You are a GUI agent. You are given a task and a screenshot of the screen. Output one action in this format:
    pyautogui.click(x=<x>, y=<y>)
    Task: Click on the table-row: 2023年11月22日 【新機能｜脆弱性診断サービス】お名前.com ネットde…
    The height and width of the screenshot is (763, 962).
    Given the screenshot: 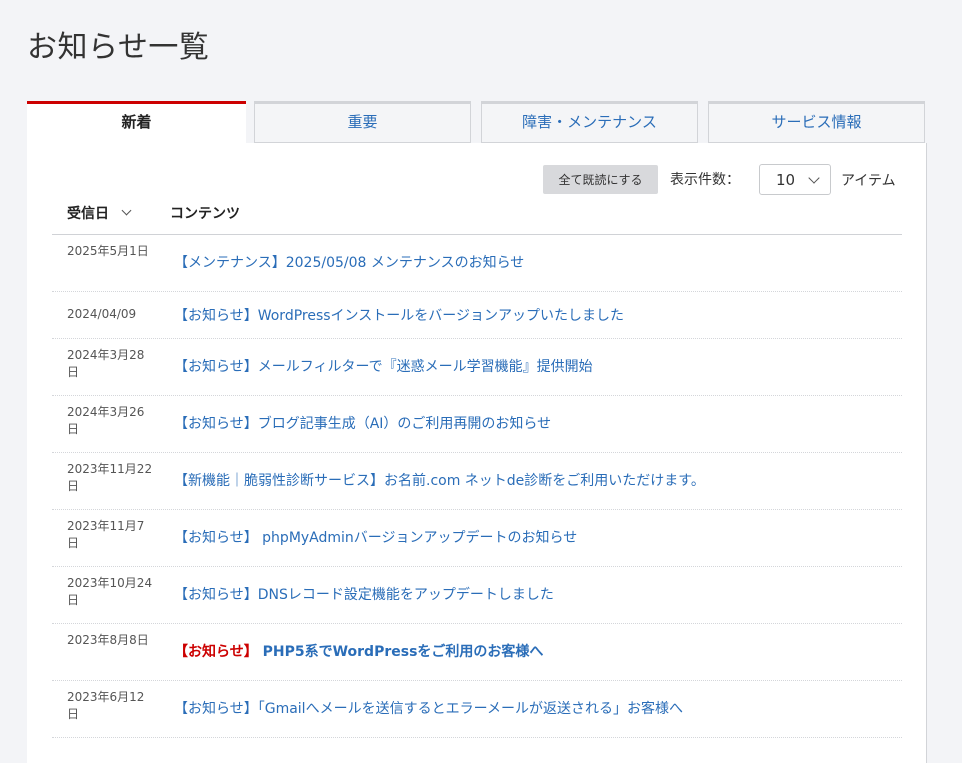 What is the action you would take?
    pyautogui.click(x=477, y=481)
    